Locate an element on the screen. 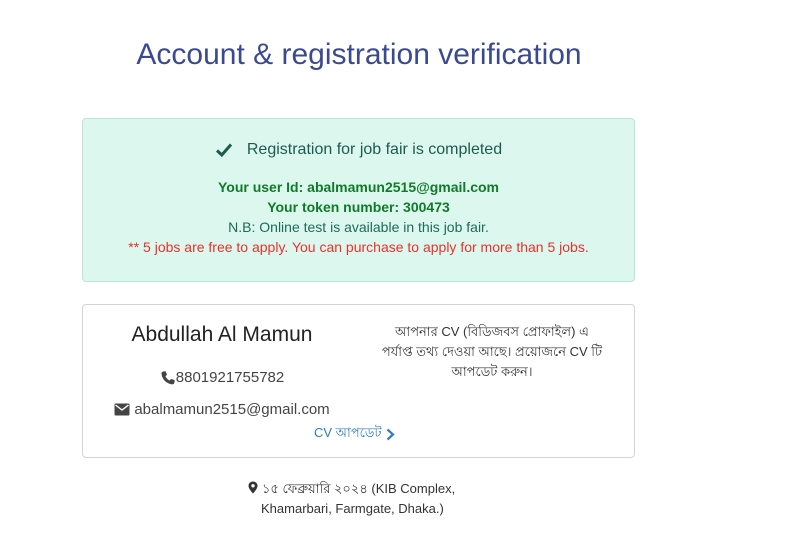  success-heading: Registration for job fair is completed is located at coordinates (374, 149).